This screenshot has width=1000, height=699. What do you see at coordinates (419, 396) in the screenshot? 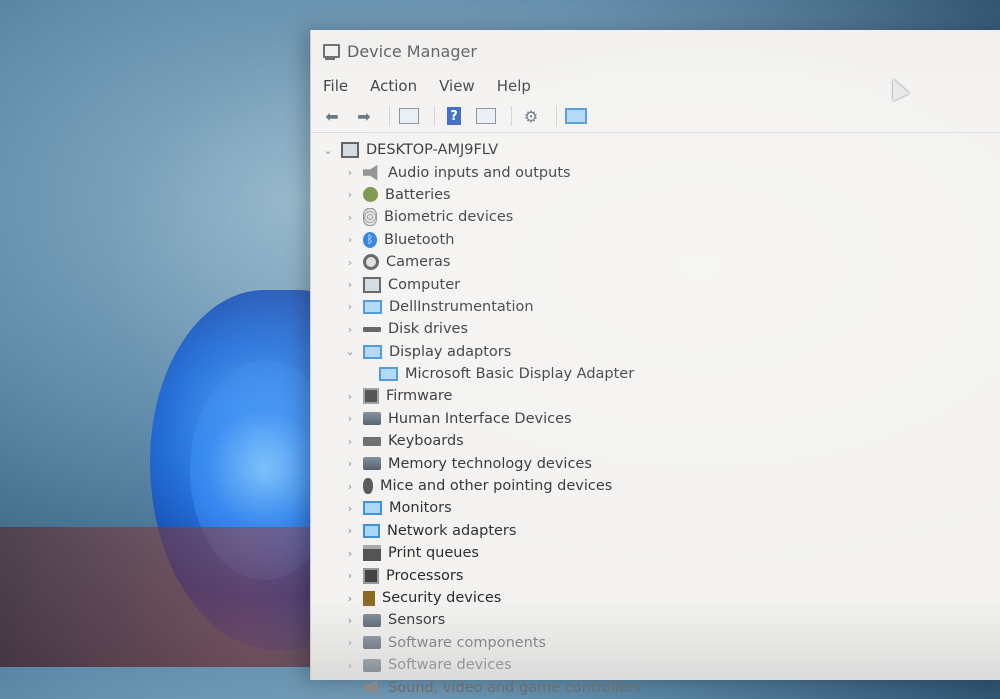
I see `tree-category-label: Firmware` at bounding box center [419, 396].